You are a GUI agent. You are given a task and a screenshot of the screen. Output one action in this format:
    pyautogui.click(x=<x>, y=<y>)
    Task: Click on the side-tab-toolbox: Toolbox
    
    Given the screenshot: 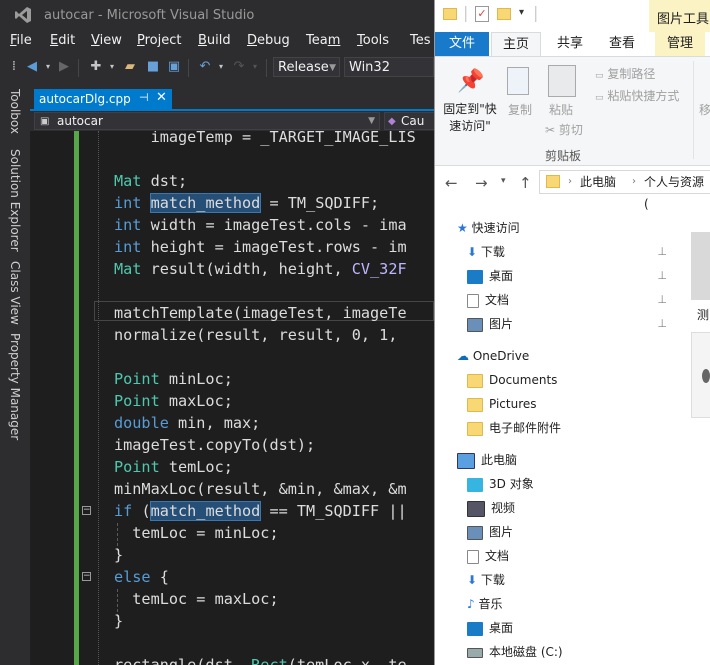 What is the action you would take?
    pyautogui.click(x=15, y=111)
    